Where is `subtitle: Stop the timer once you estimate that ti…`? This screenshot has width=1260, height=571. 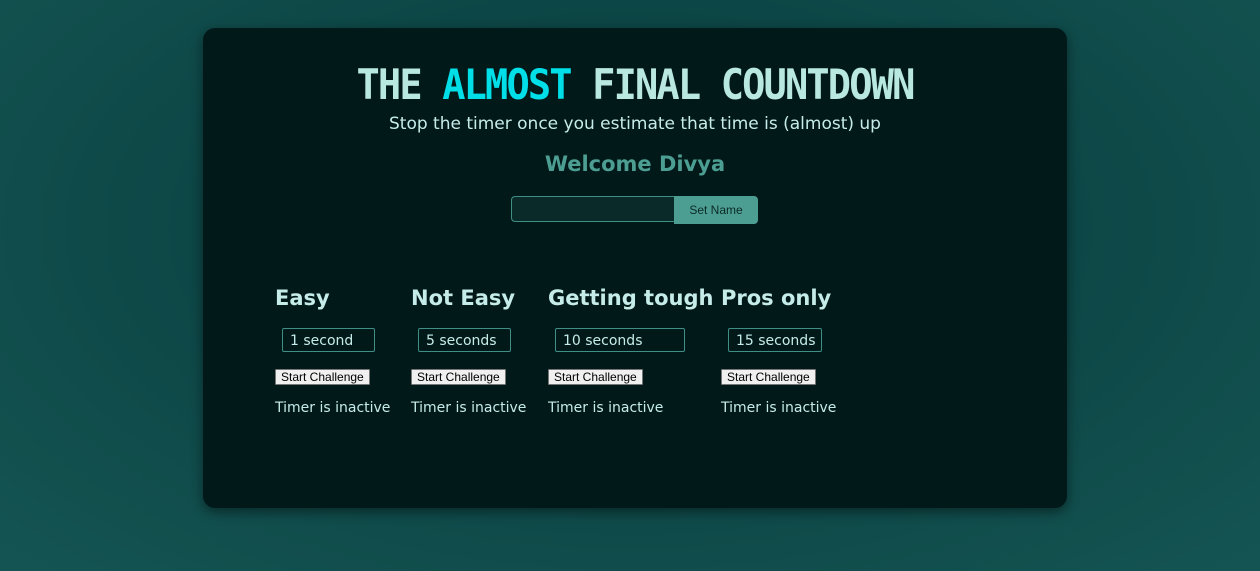
subtitle: Stop the timer once you estimate that ti… is located at coordinates (635, 124).